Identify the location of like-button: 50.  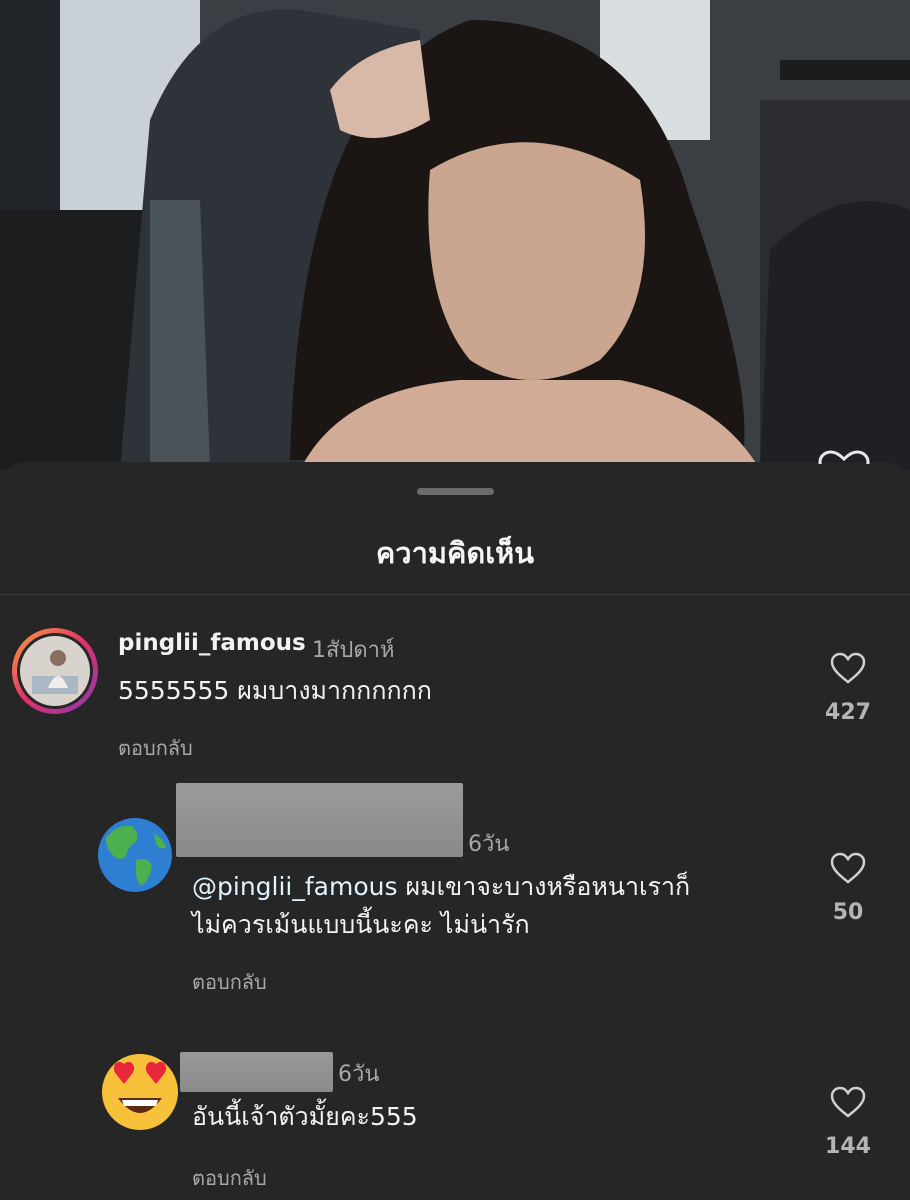
(848, 888).